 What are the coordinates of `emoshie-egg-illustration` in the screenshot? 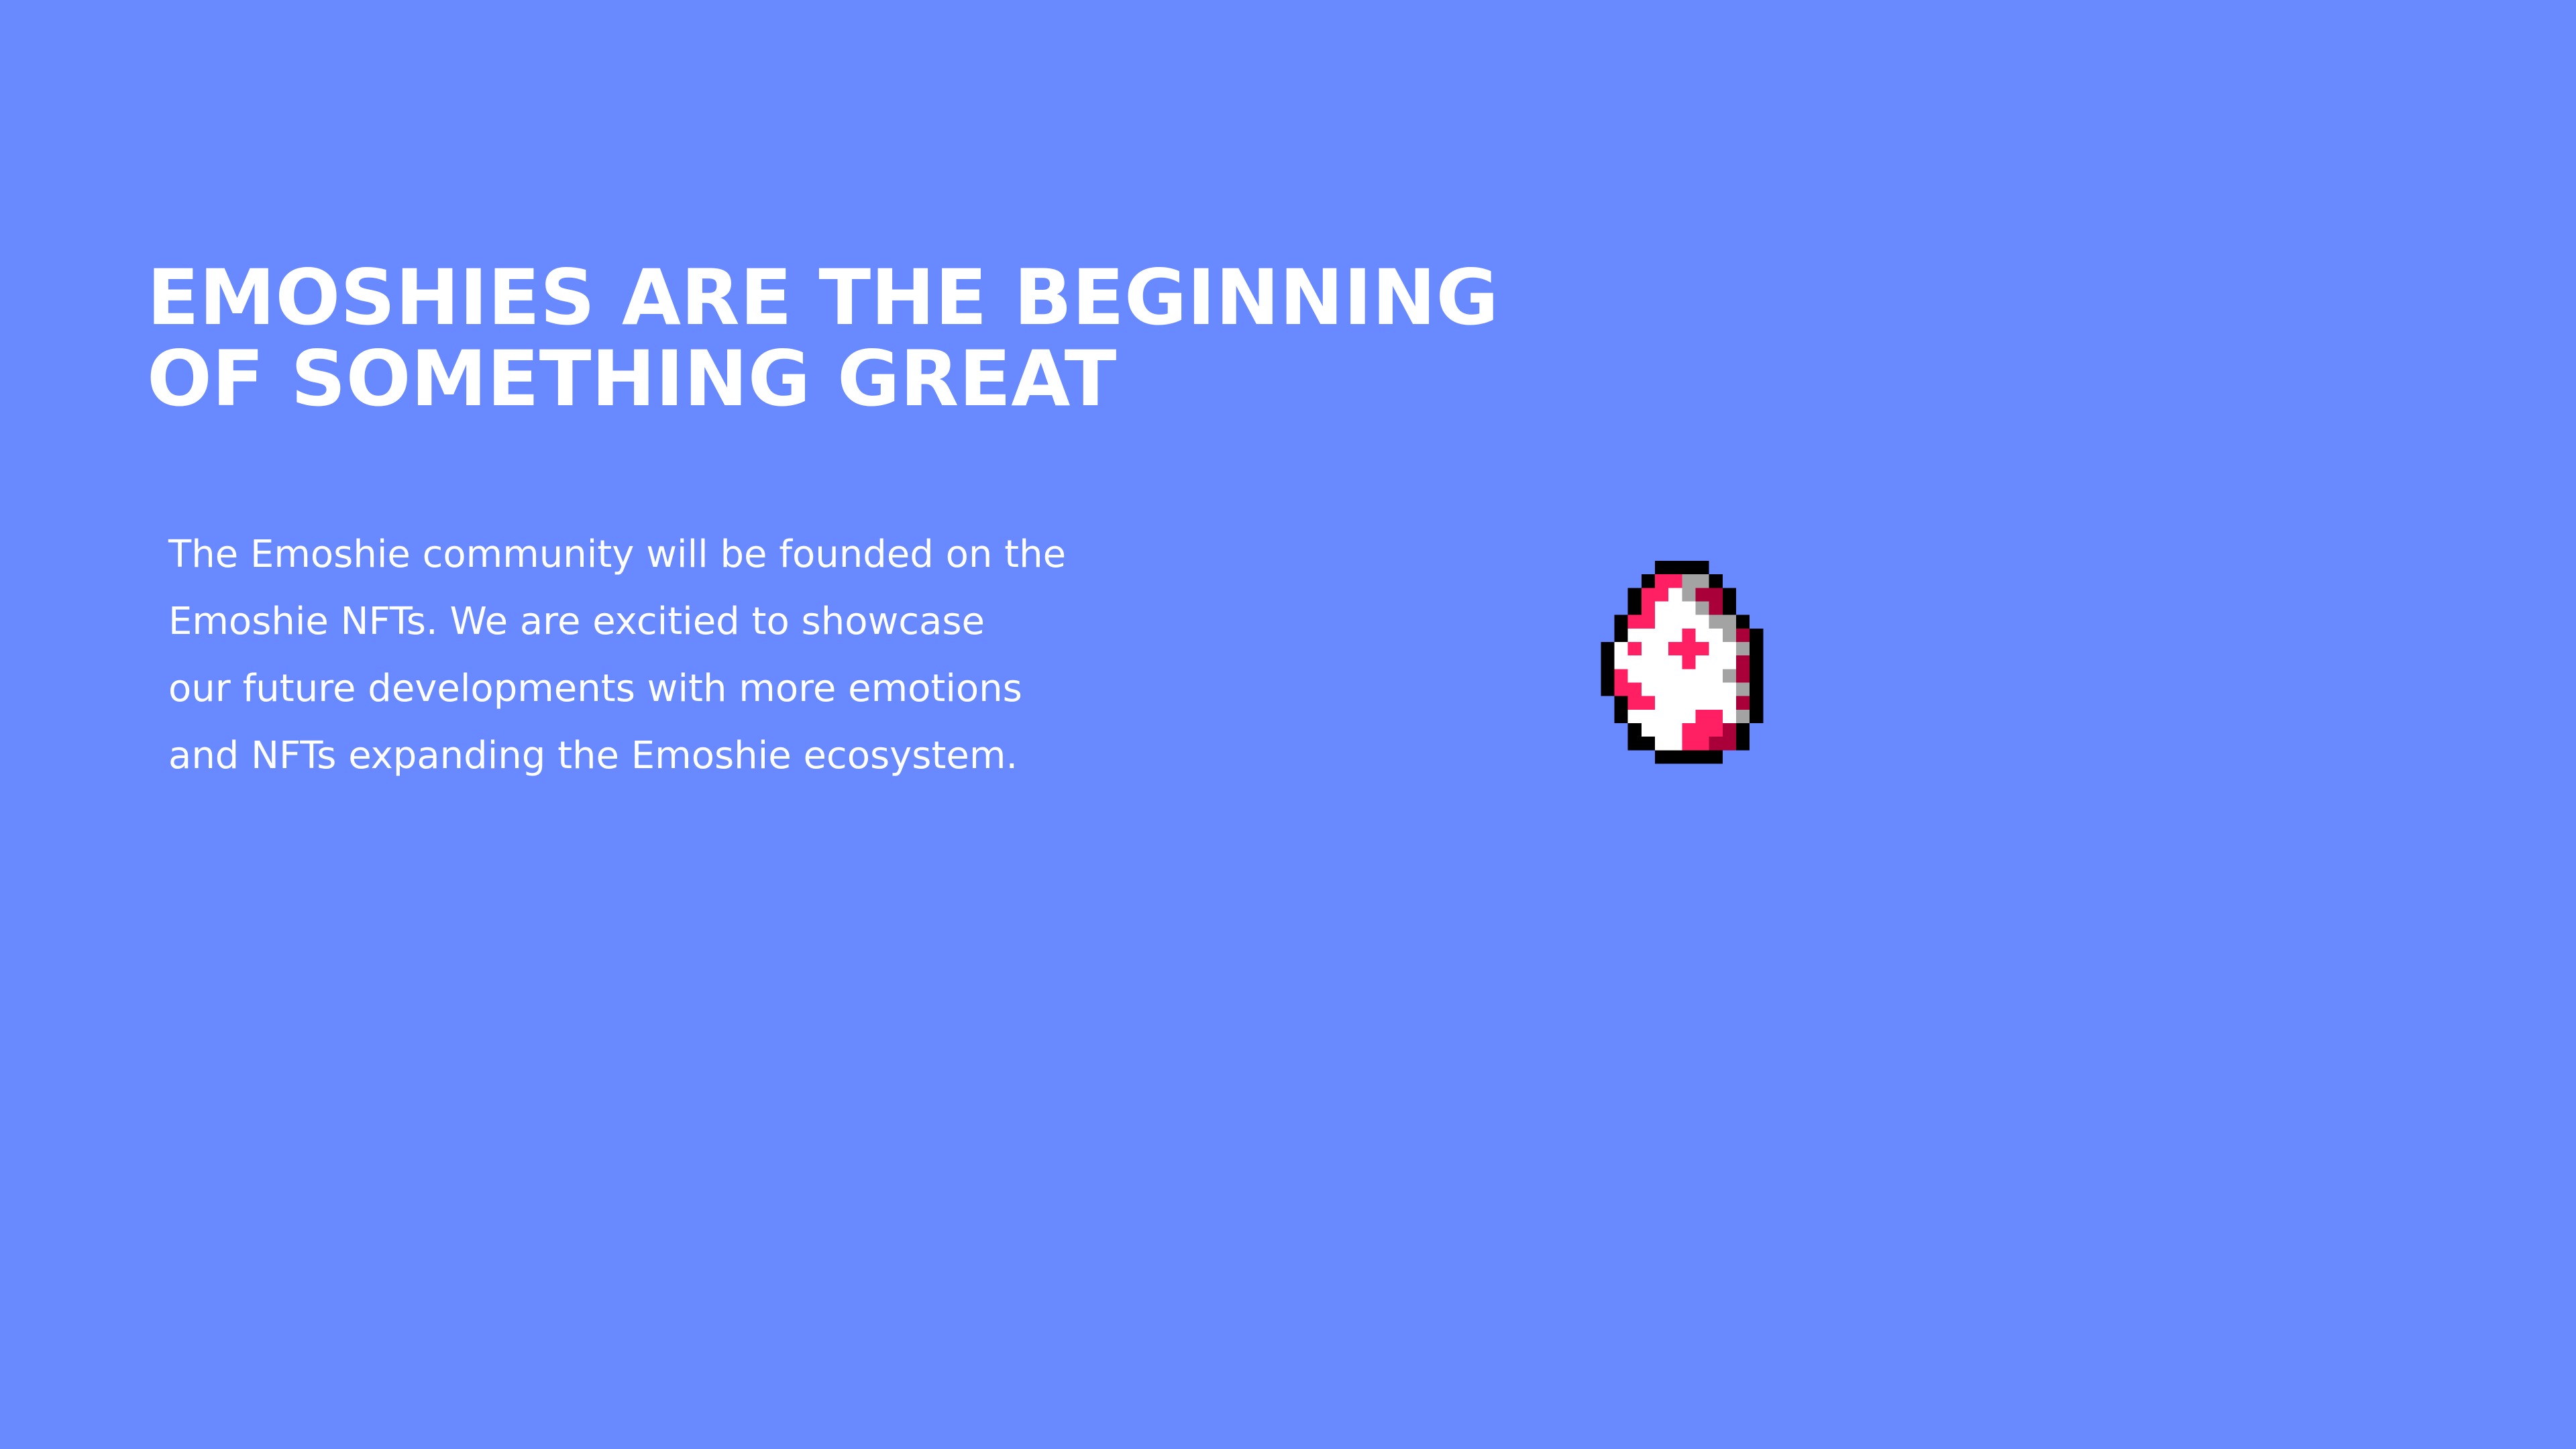 It's located at (1695, 682).